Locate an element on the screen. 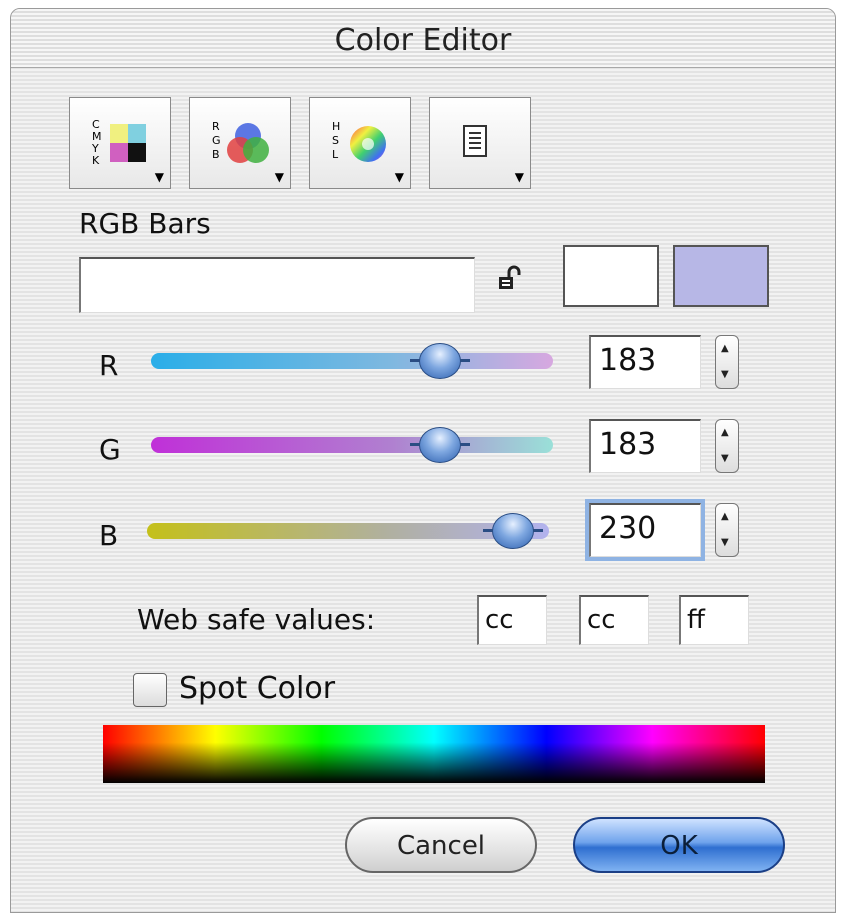  original-color-swatch is located at coordinates (611, 276).